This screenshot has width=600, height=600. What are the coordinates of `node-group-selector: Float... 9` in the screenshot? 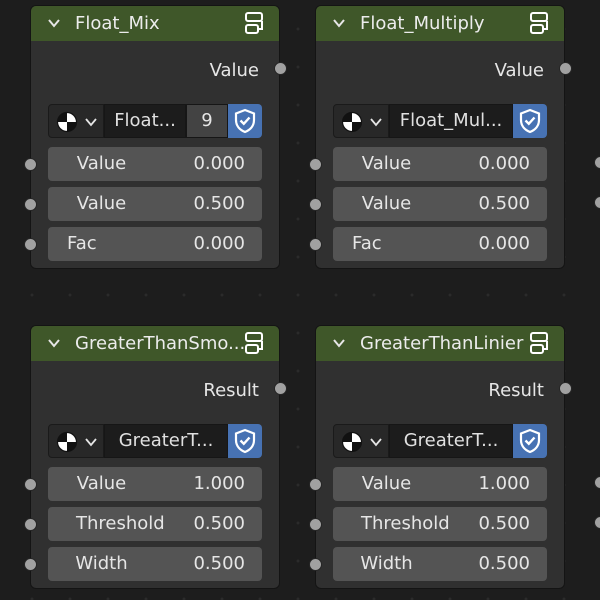 It's located at (155, 121).